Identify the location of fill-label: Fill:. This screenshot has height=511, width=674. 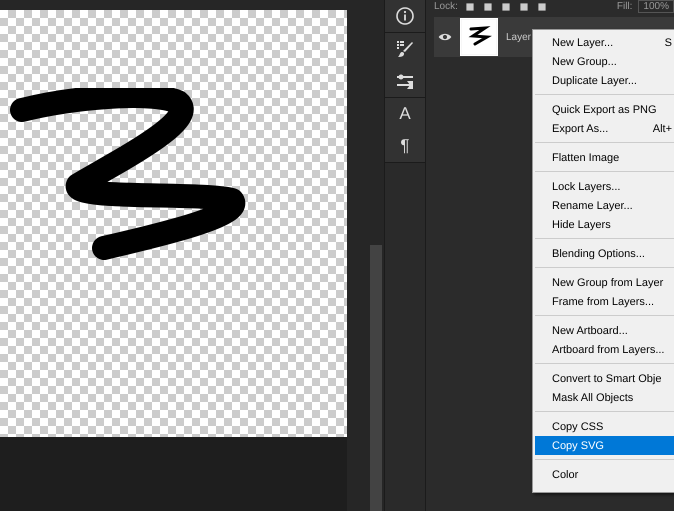
(624, 6).